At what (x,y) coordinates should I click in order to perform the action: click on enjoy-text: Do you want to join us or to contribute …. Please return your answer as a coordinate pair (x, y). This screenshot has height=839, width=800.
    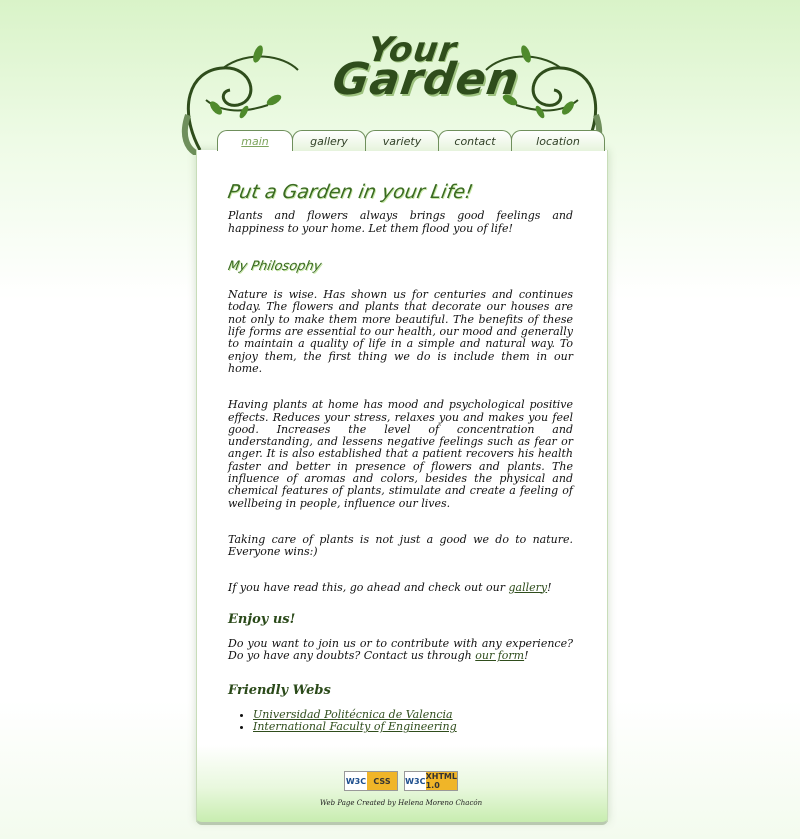
    Looking at the image, I should click on (400, 650).